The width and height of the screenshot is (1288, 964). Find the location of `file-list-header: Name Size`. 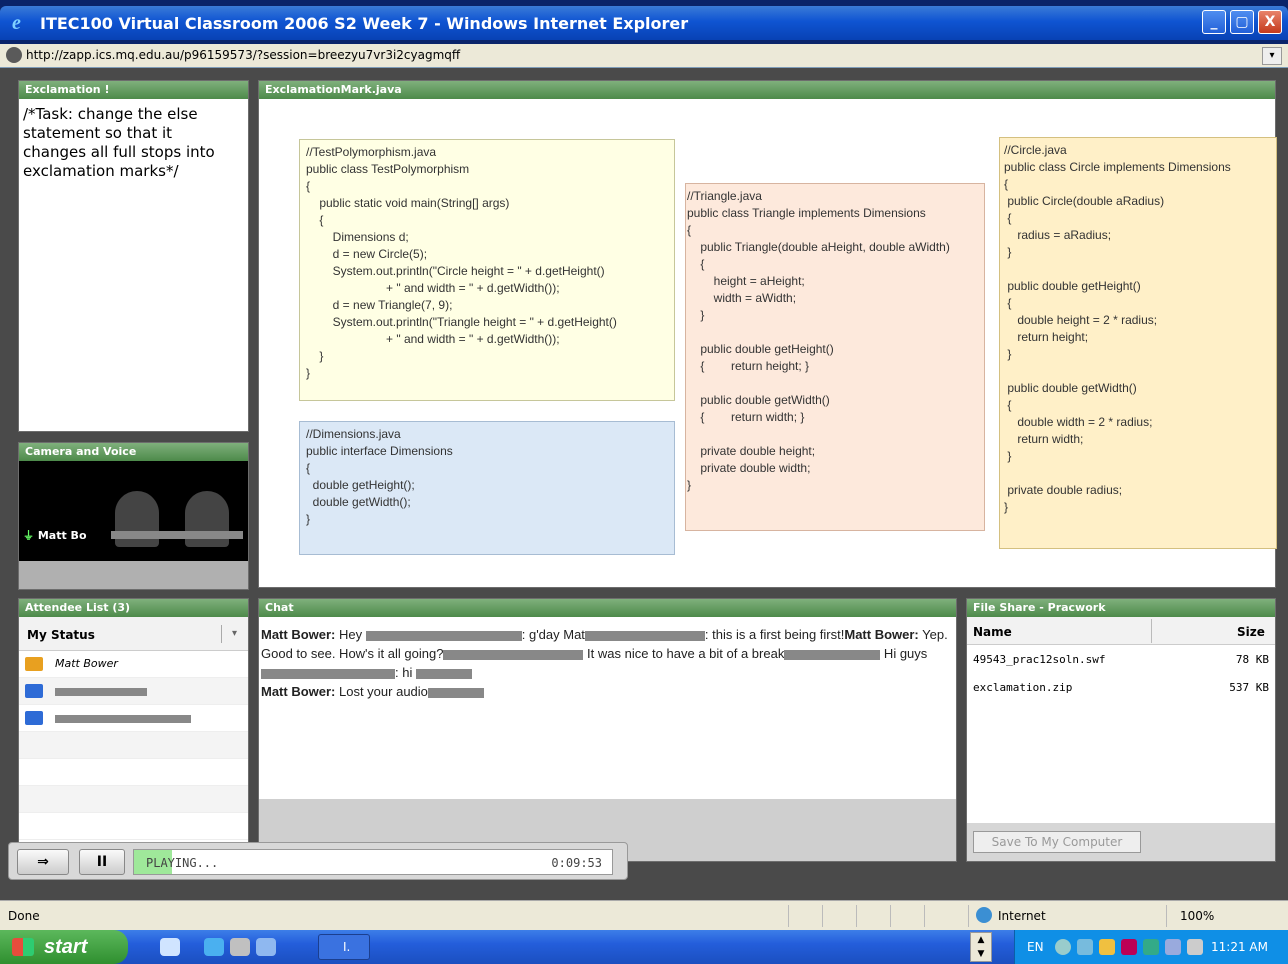

file-list-header: Name Size is located at coordinates (1121, 631).